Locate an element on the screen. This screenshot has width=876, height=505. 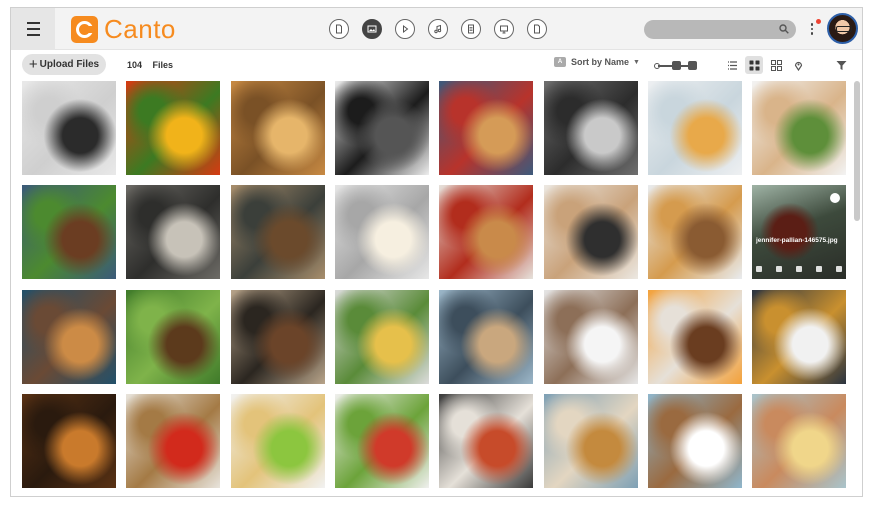
filter-all-files-button is located at coordinates (339, 29).